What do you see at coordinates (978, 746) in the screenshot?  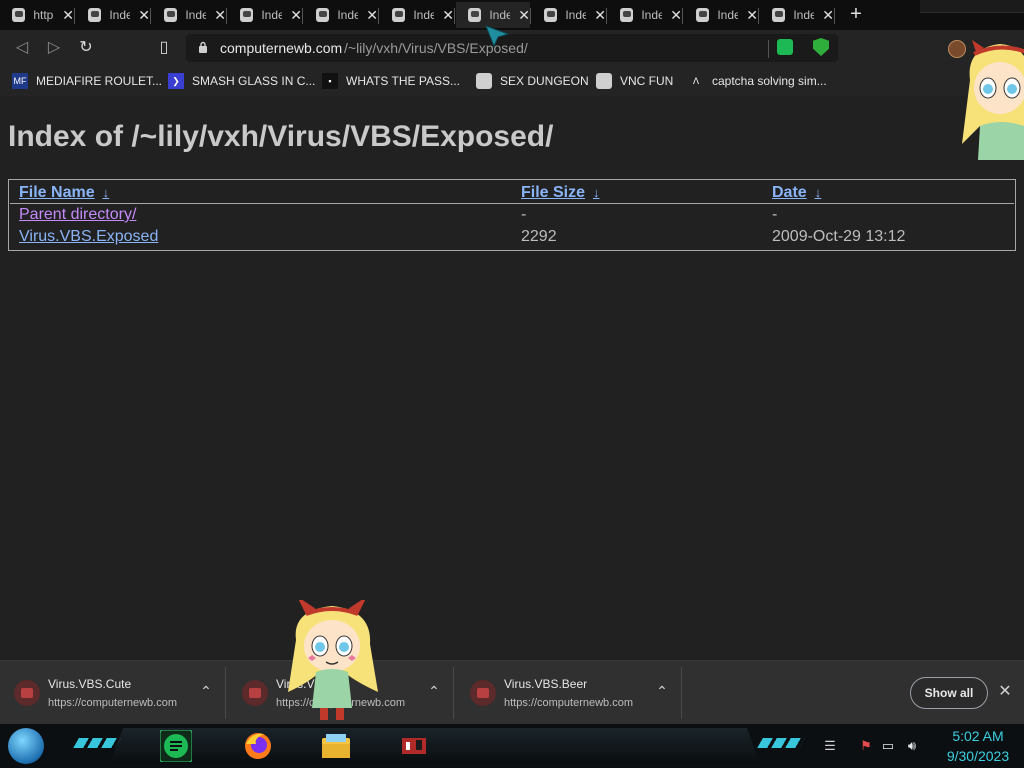 I see `system-clock: 5:02 AM 9/30/2023` at bounding box center [978, 746].